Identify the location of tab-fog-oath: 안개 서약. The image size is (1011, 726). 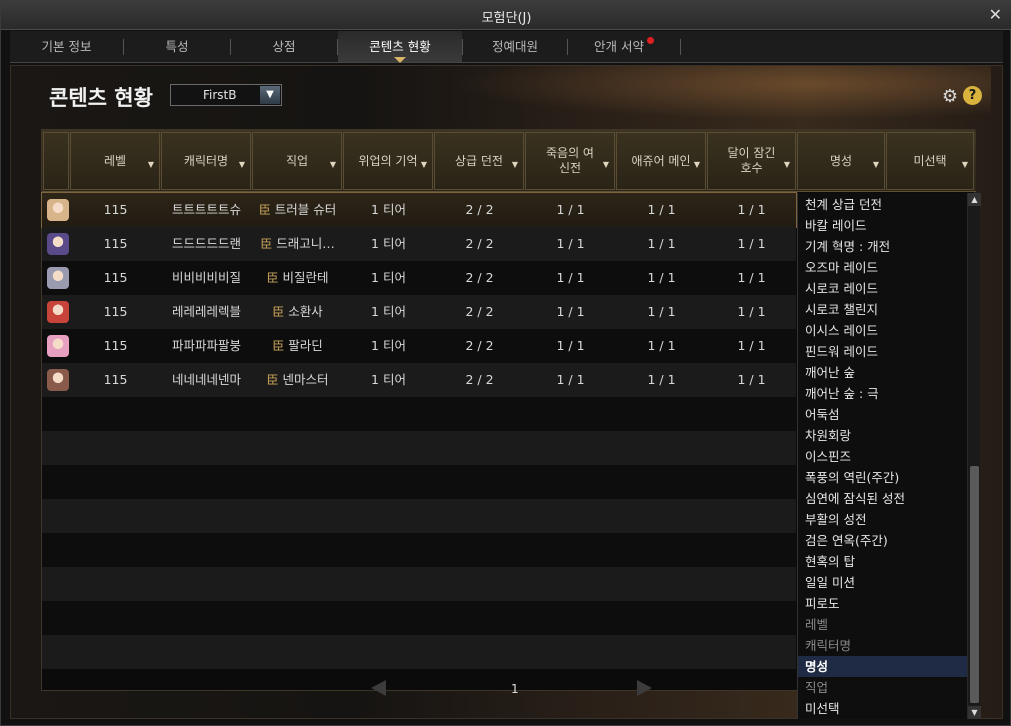
(624, 46).